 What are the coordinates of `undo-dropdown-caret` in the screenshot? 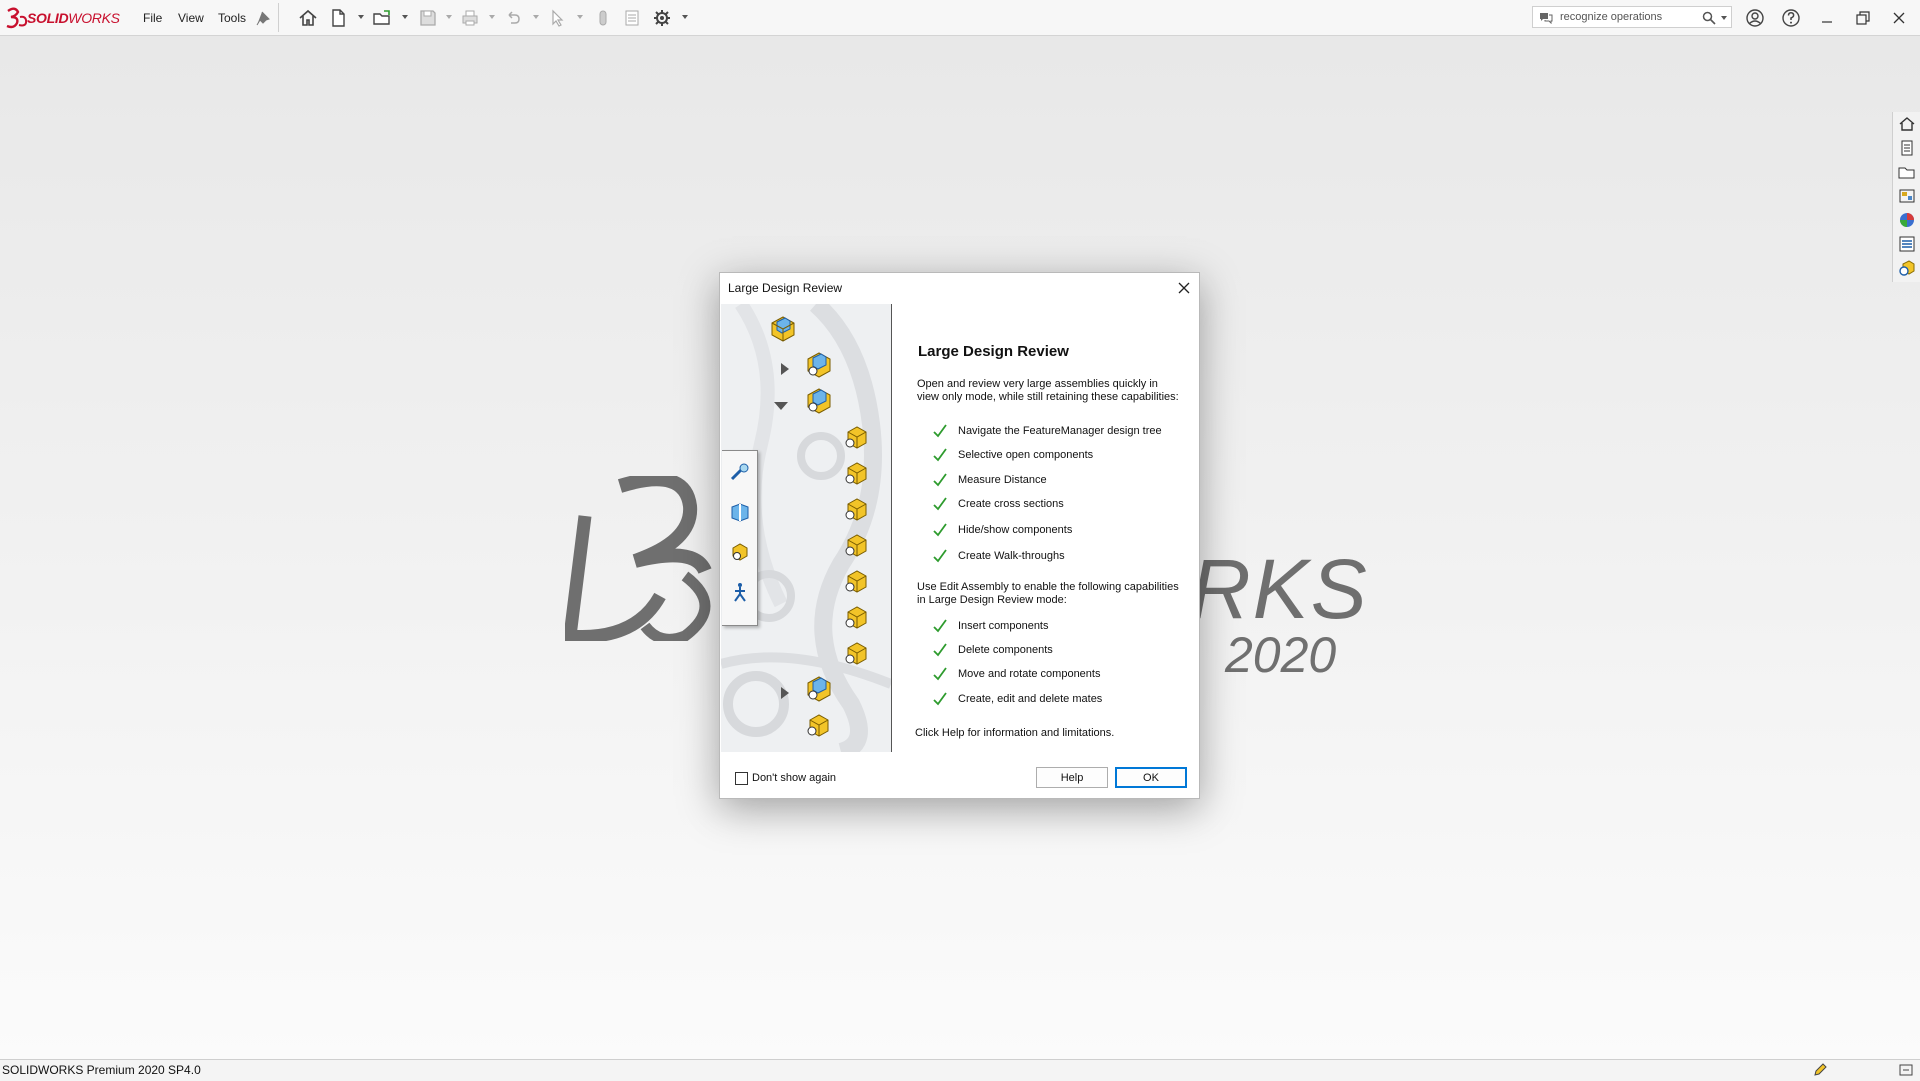 It's located at (536, 17).